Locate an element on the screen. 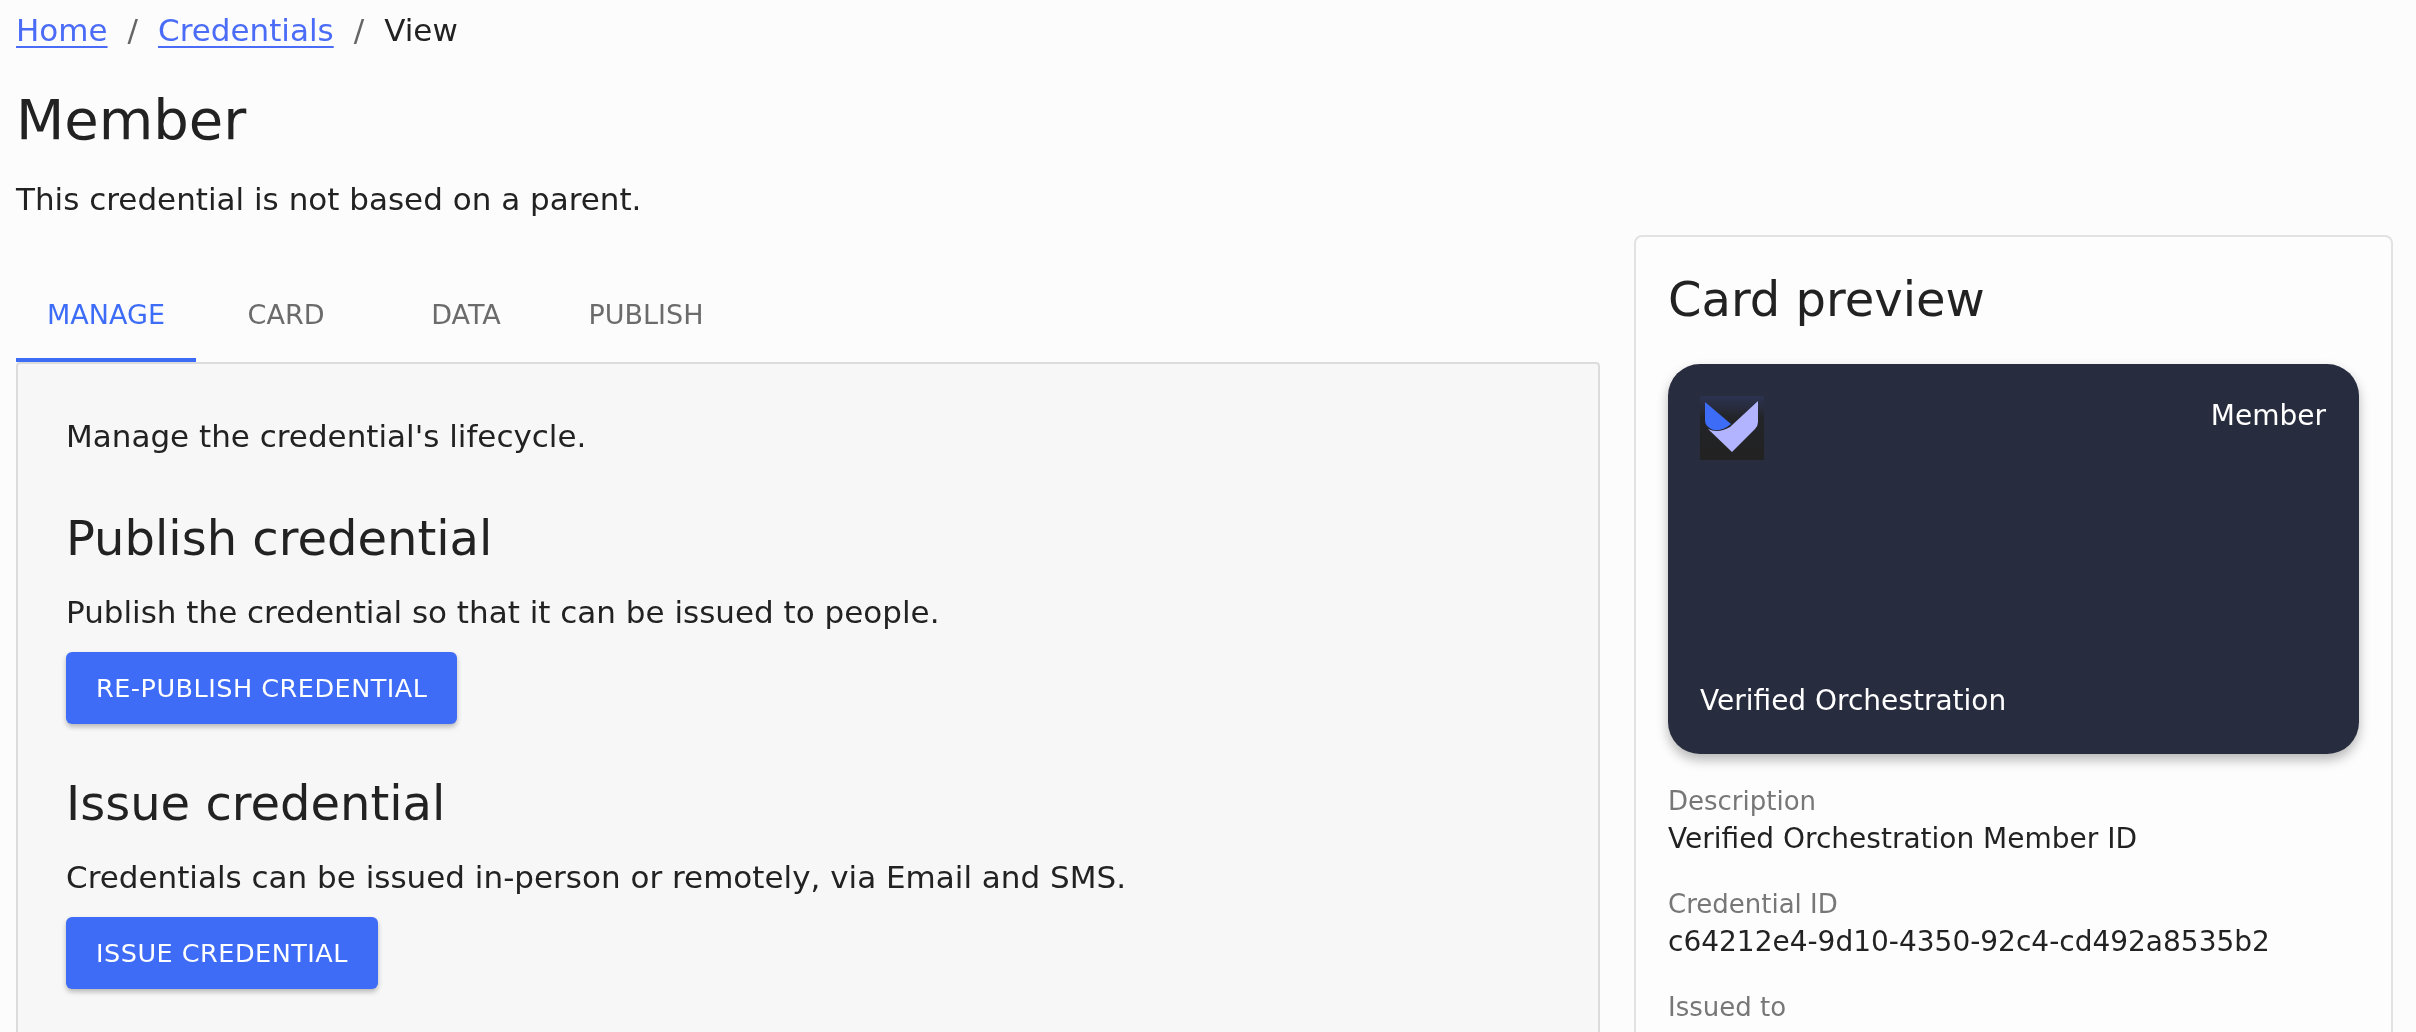 The width and height of the screenshot is (2416, 1032). page-subtitle: This credential is not based on a parent. is located at coordinates (329, 199).